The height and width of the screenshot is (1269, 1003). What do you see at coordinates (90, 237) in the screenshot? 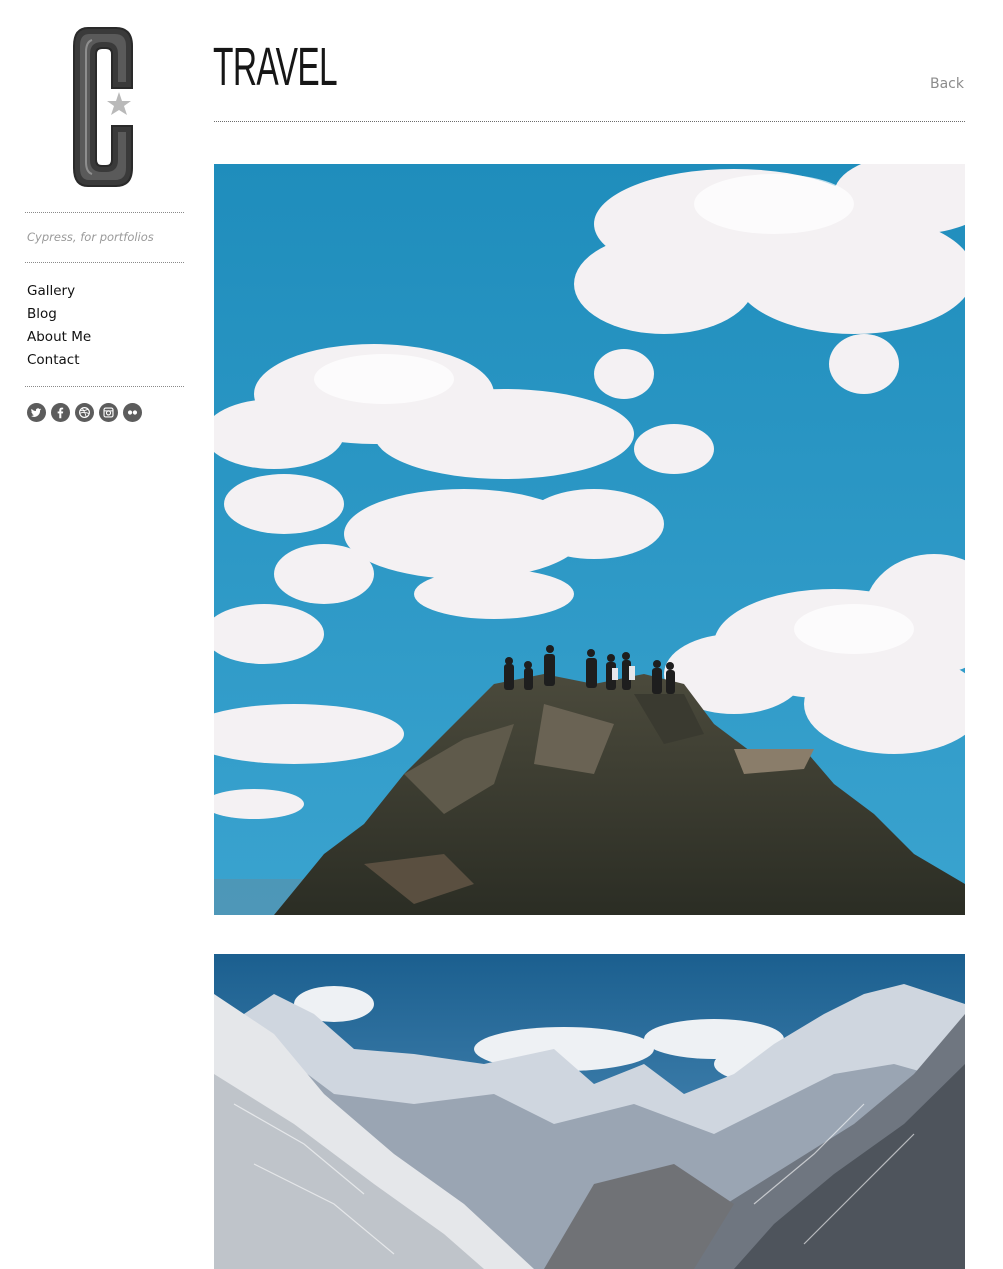
I see `tagline: Cypress, for portfolios` at bounding box center [90, 237].